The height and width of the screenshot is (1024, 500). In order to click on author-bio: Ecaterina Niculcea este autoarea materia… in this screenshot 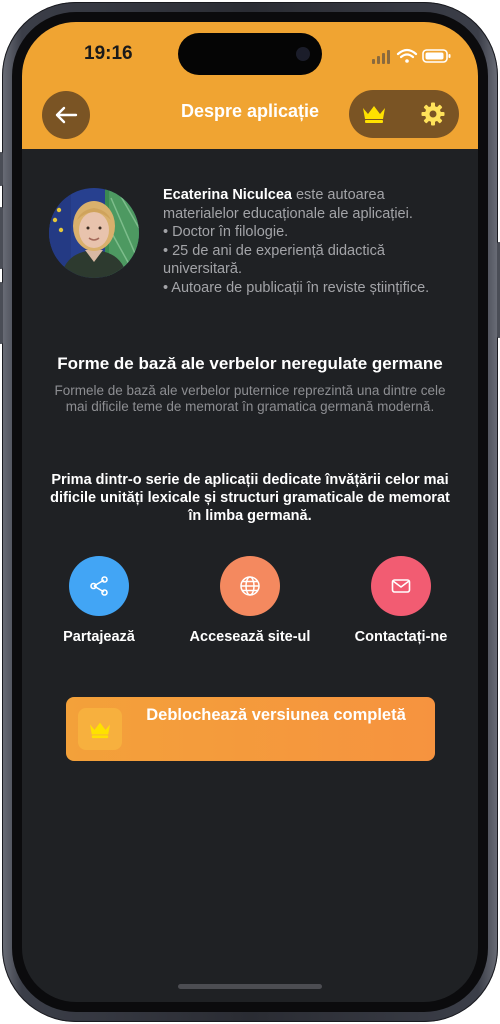, I will do `click(313, 241)`.